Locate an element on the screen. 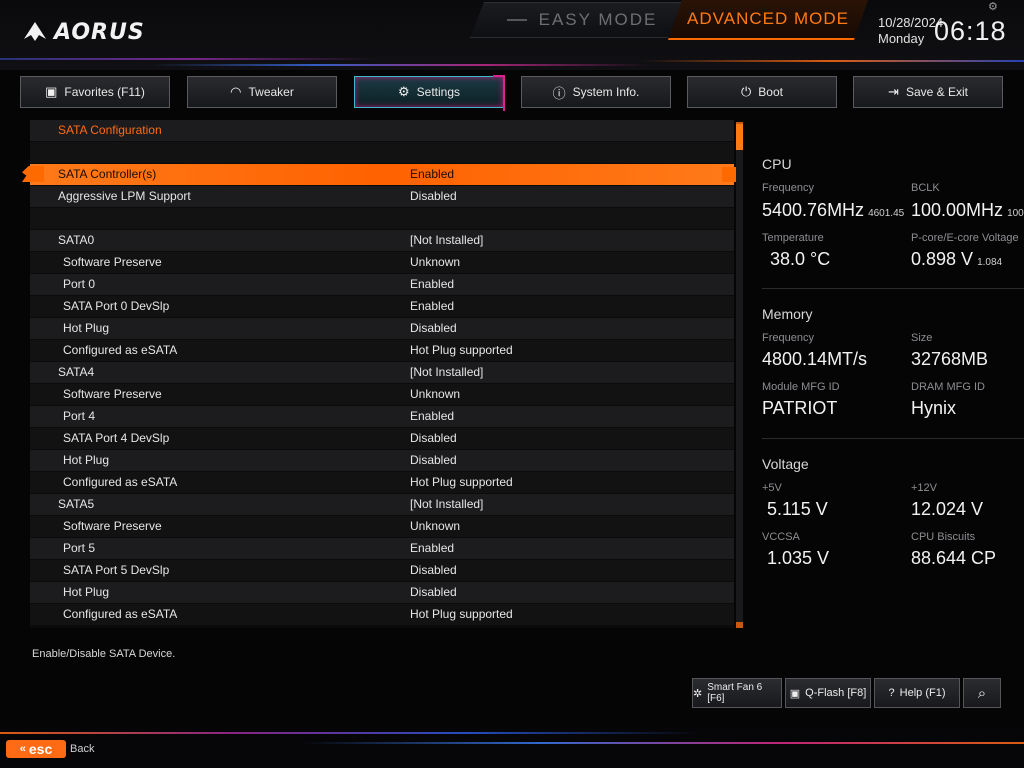 This screenshot has width=1024, height=768. setting-label: Port 4 is located at coordinates (79, 416).